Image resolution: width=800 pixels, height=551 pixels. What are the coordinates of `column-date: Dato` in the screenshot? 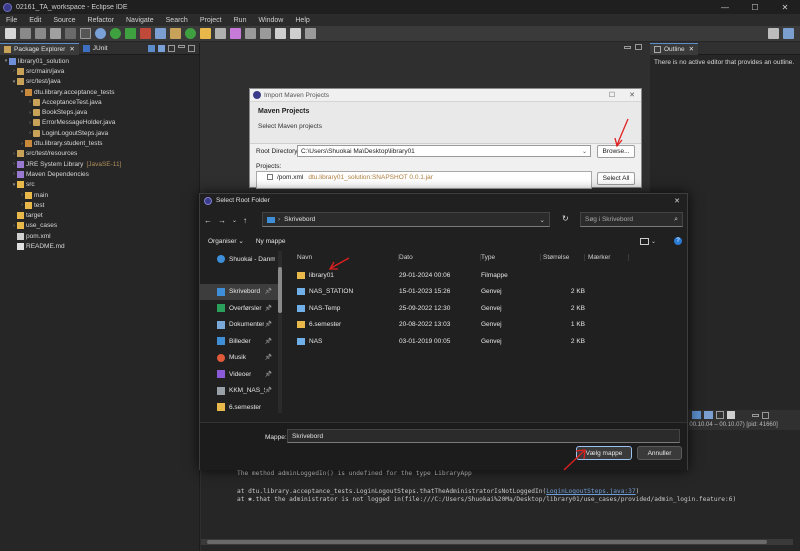 It's located at (440, 257).